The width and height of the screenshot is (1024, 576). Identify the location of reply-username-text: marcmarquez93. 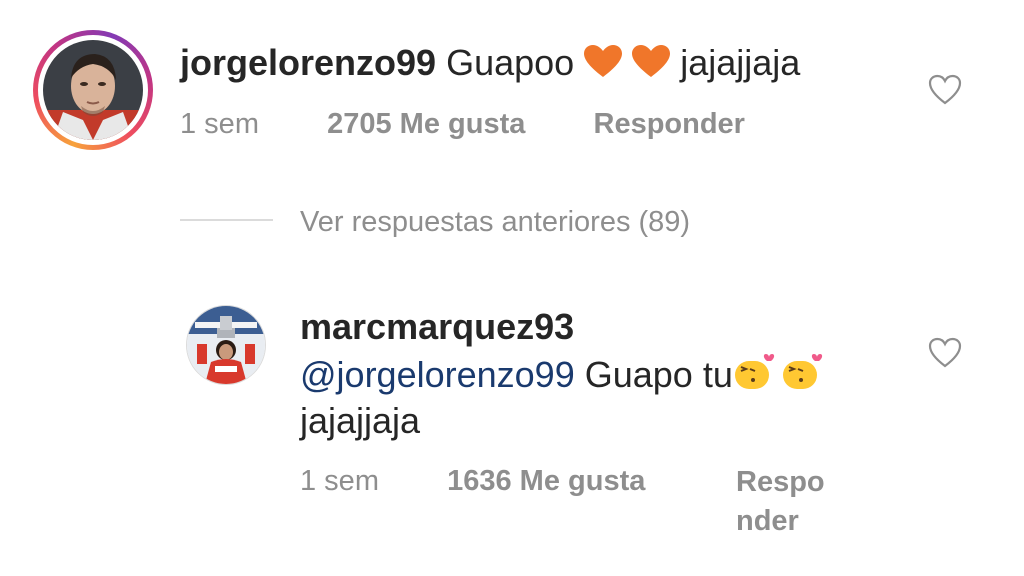
(437, 326).